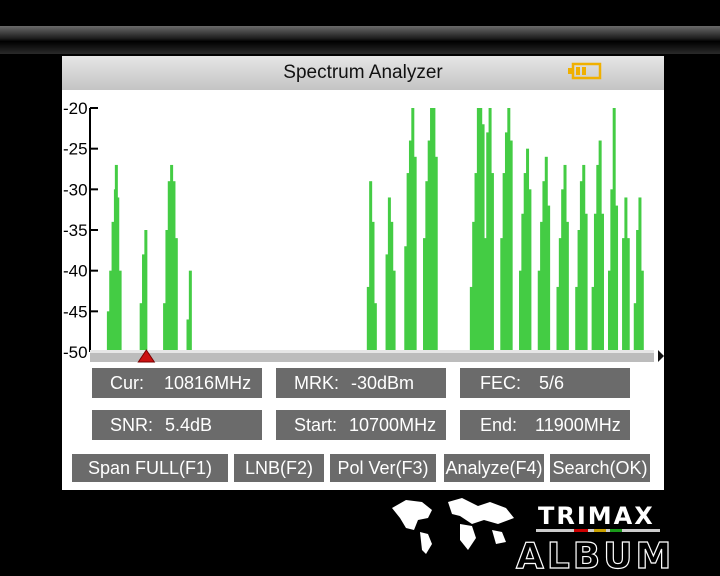 This screenshot has width=720, height=576. Describe the element at coordinates (494, 468) in the screenshot. I see `analyze-button: Analyze(F4)` at that location.